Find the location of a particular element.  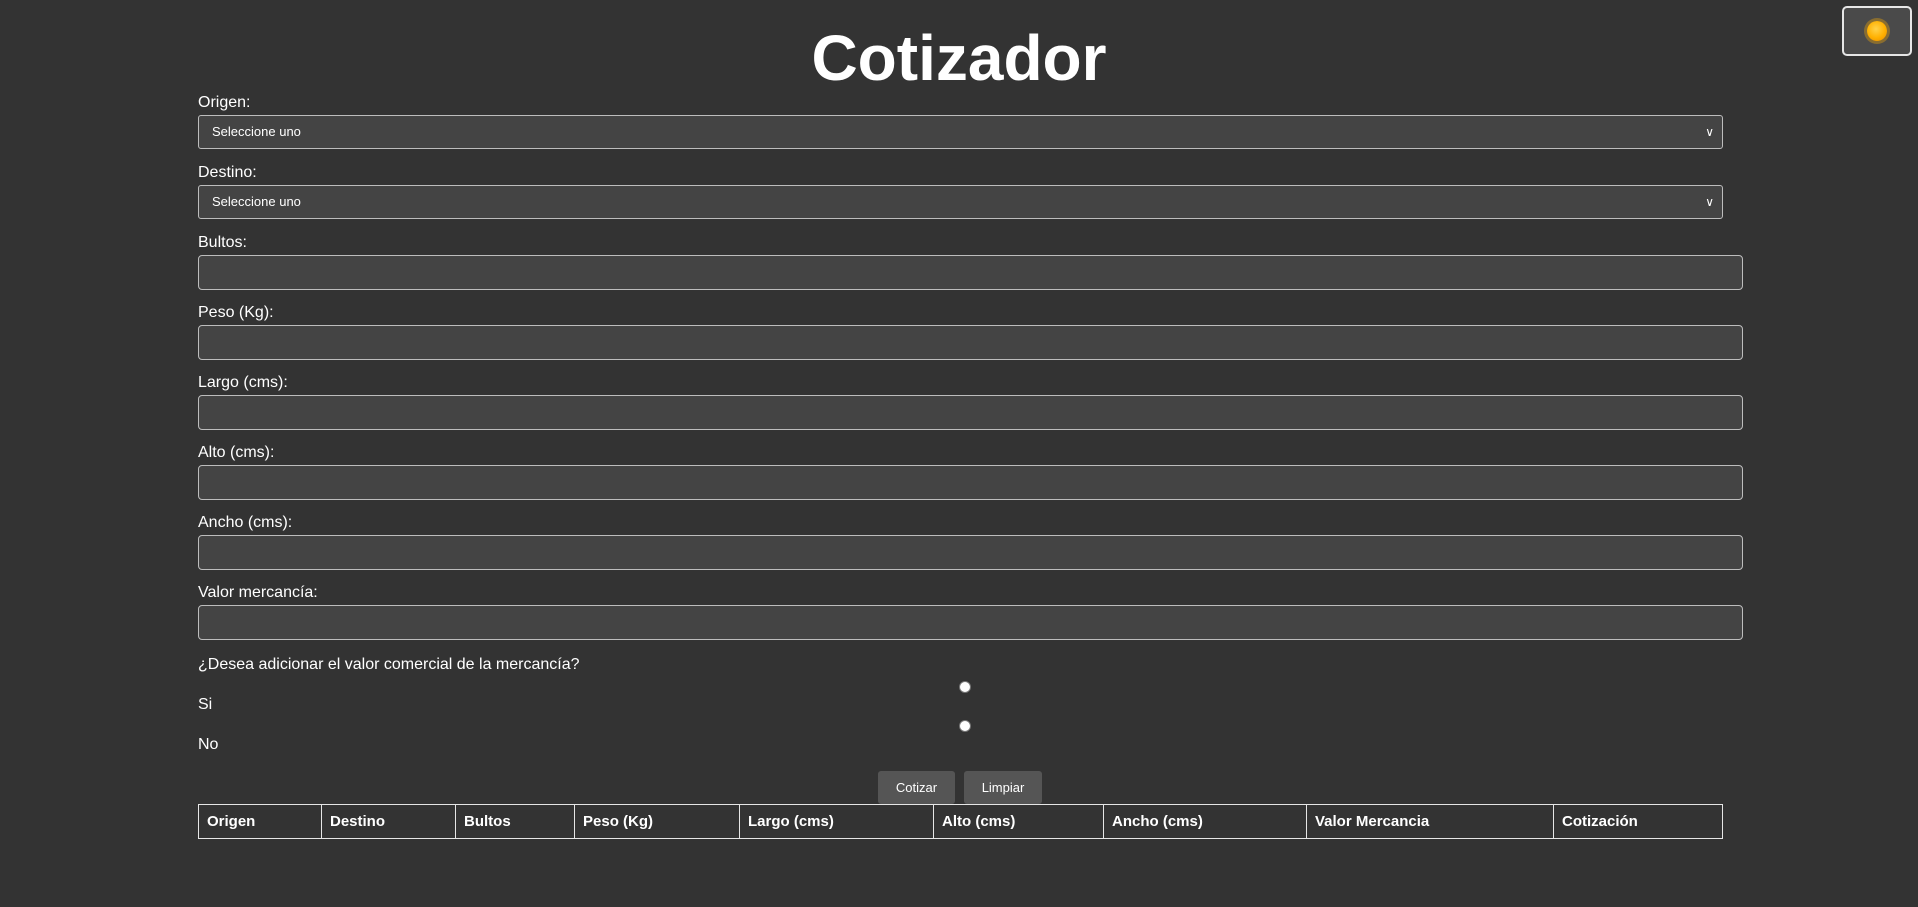

si-radio is located at coordinates (965, 687).